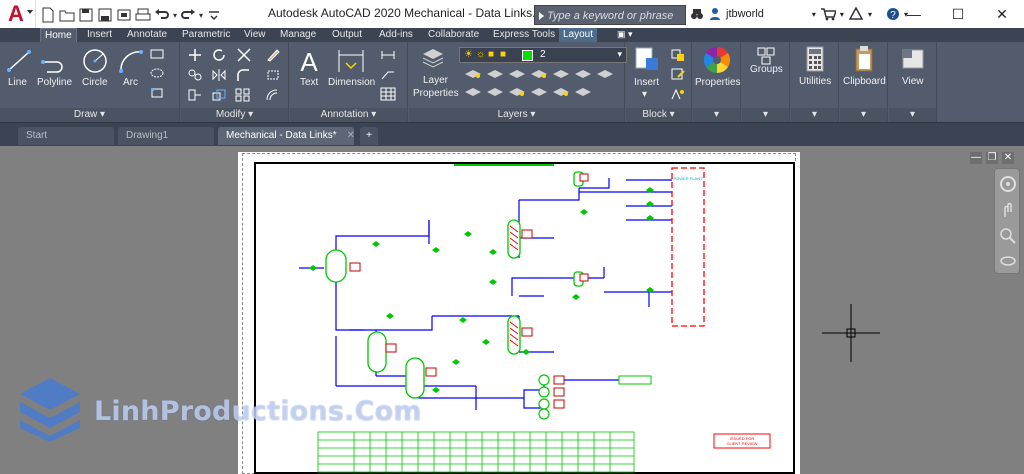 The image size is (1024, 474). I want to click on arc-button: Arc, so click(130, 82).